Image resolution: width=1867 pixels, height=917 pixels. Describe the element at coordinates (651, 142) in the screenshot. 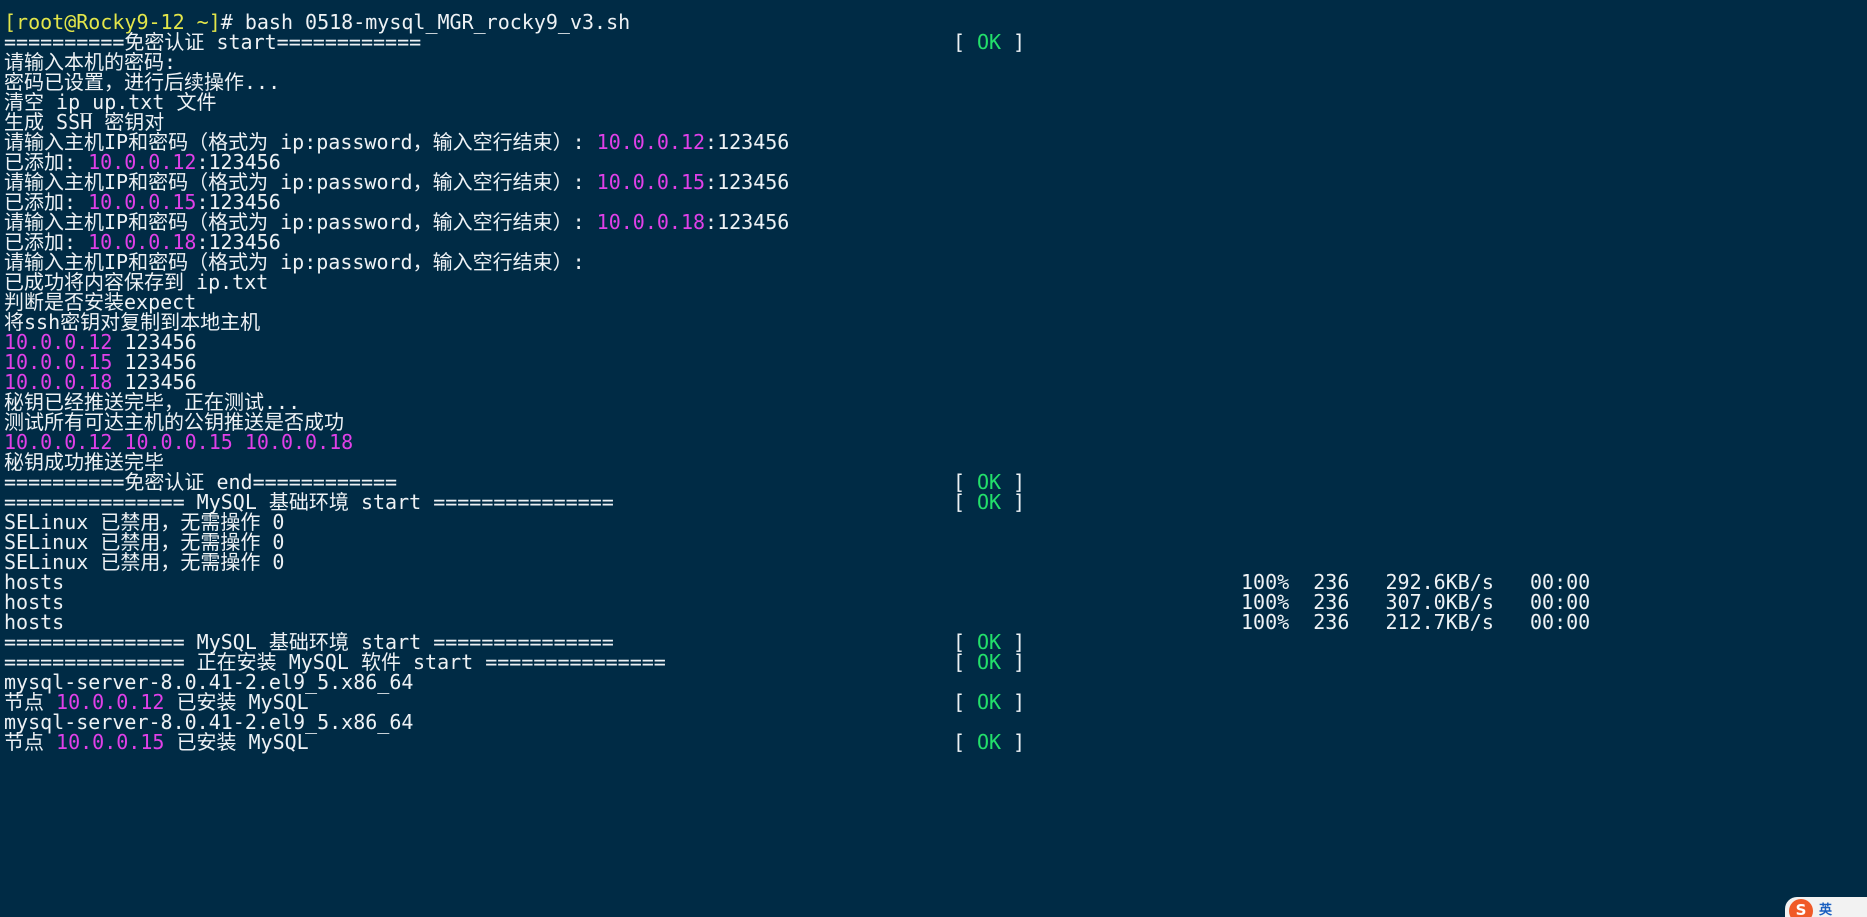

I see `ip-address: 10.0.0.12` at that location.